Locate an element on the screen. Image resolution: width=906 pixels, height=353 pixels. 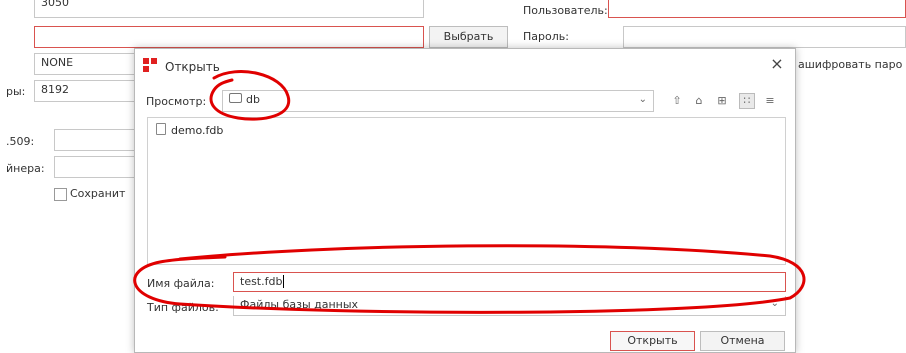
list-view-icon: ∷ is located at coordinates (747, 101).